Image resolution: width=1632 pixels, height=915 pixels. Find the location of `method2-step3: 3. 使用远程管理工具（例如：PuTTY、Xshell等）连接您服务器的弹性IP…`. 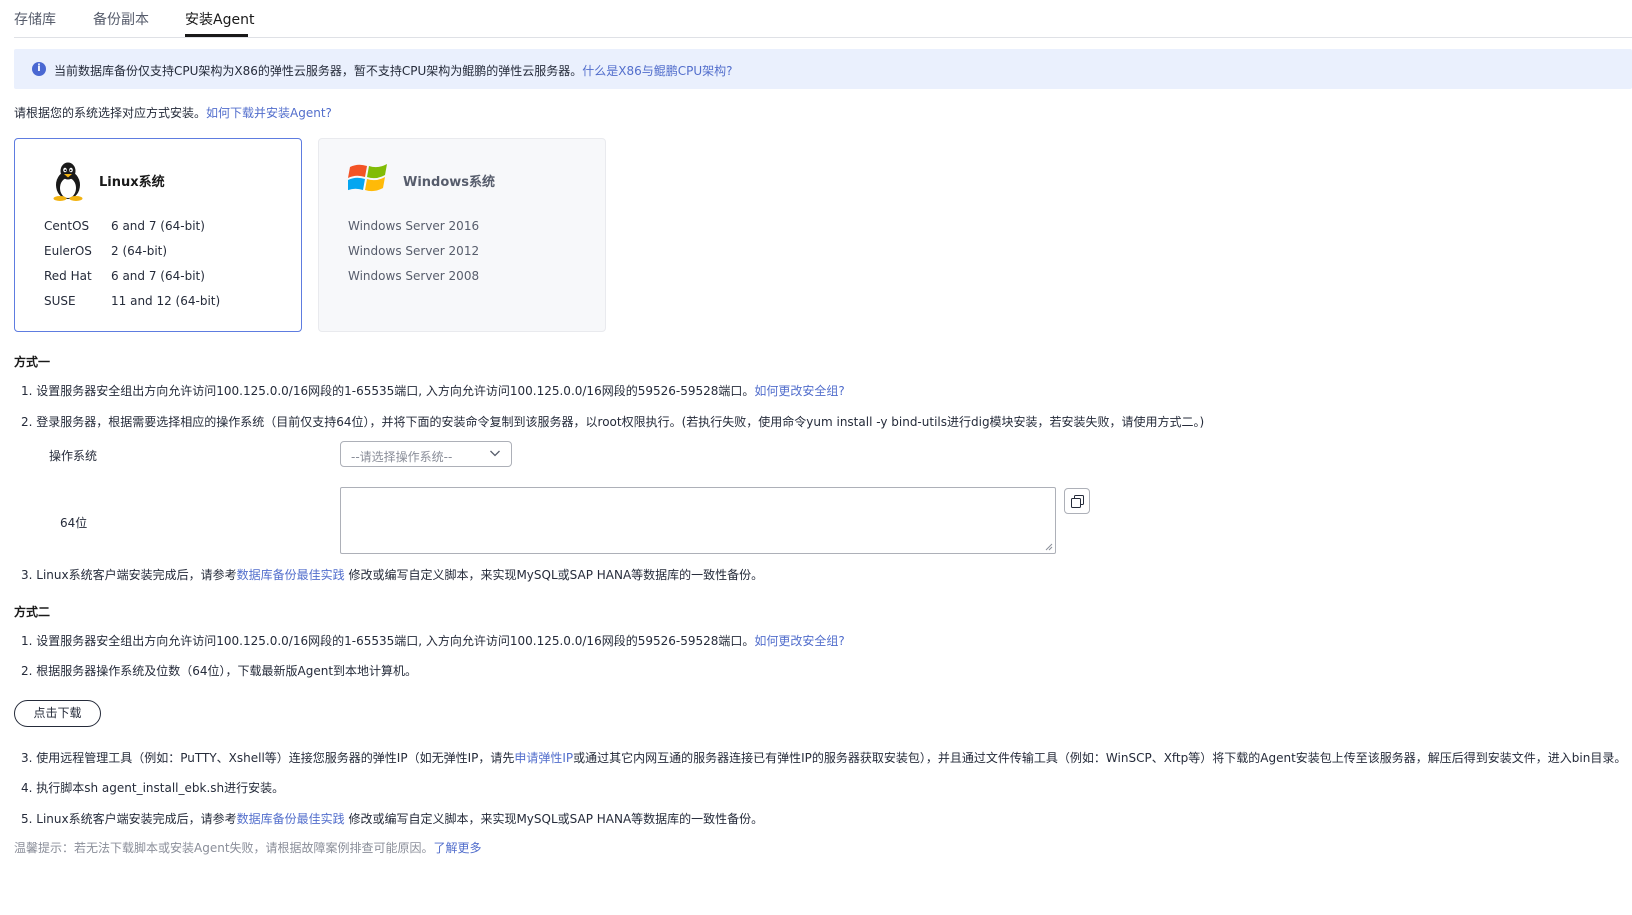

method2-step3: 3. 使用远程管理工具（例如：PuTTY、Xshell等）连接您服务器的弹性IP… is located at coordinates (823, 757).